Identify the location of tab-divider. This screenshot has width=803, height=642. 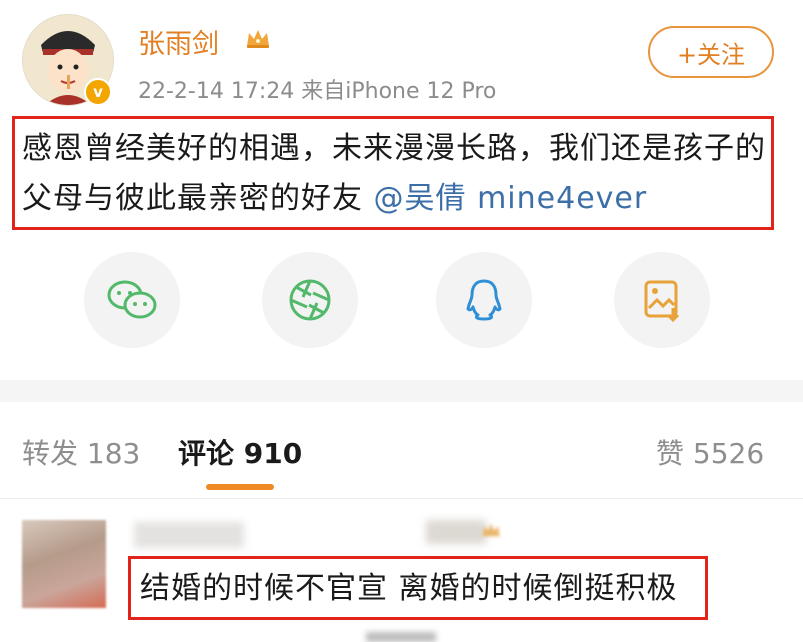
(401, 498).